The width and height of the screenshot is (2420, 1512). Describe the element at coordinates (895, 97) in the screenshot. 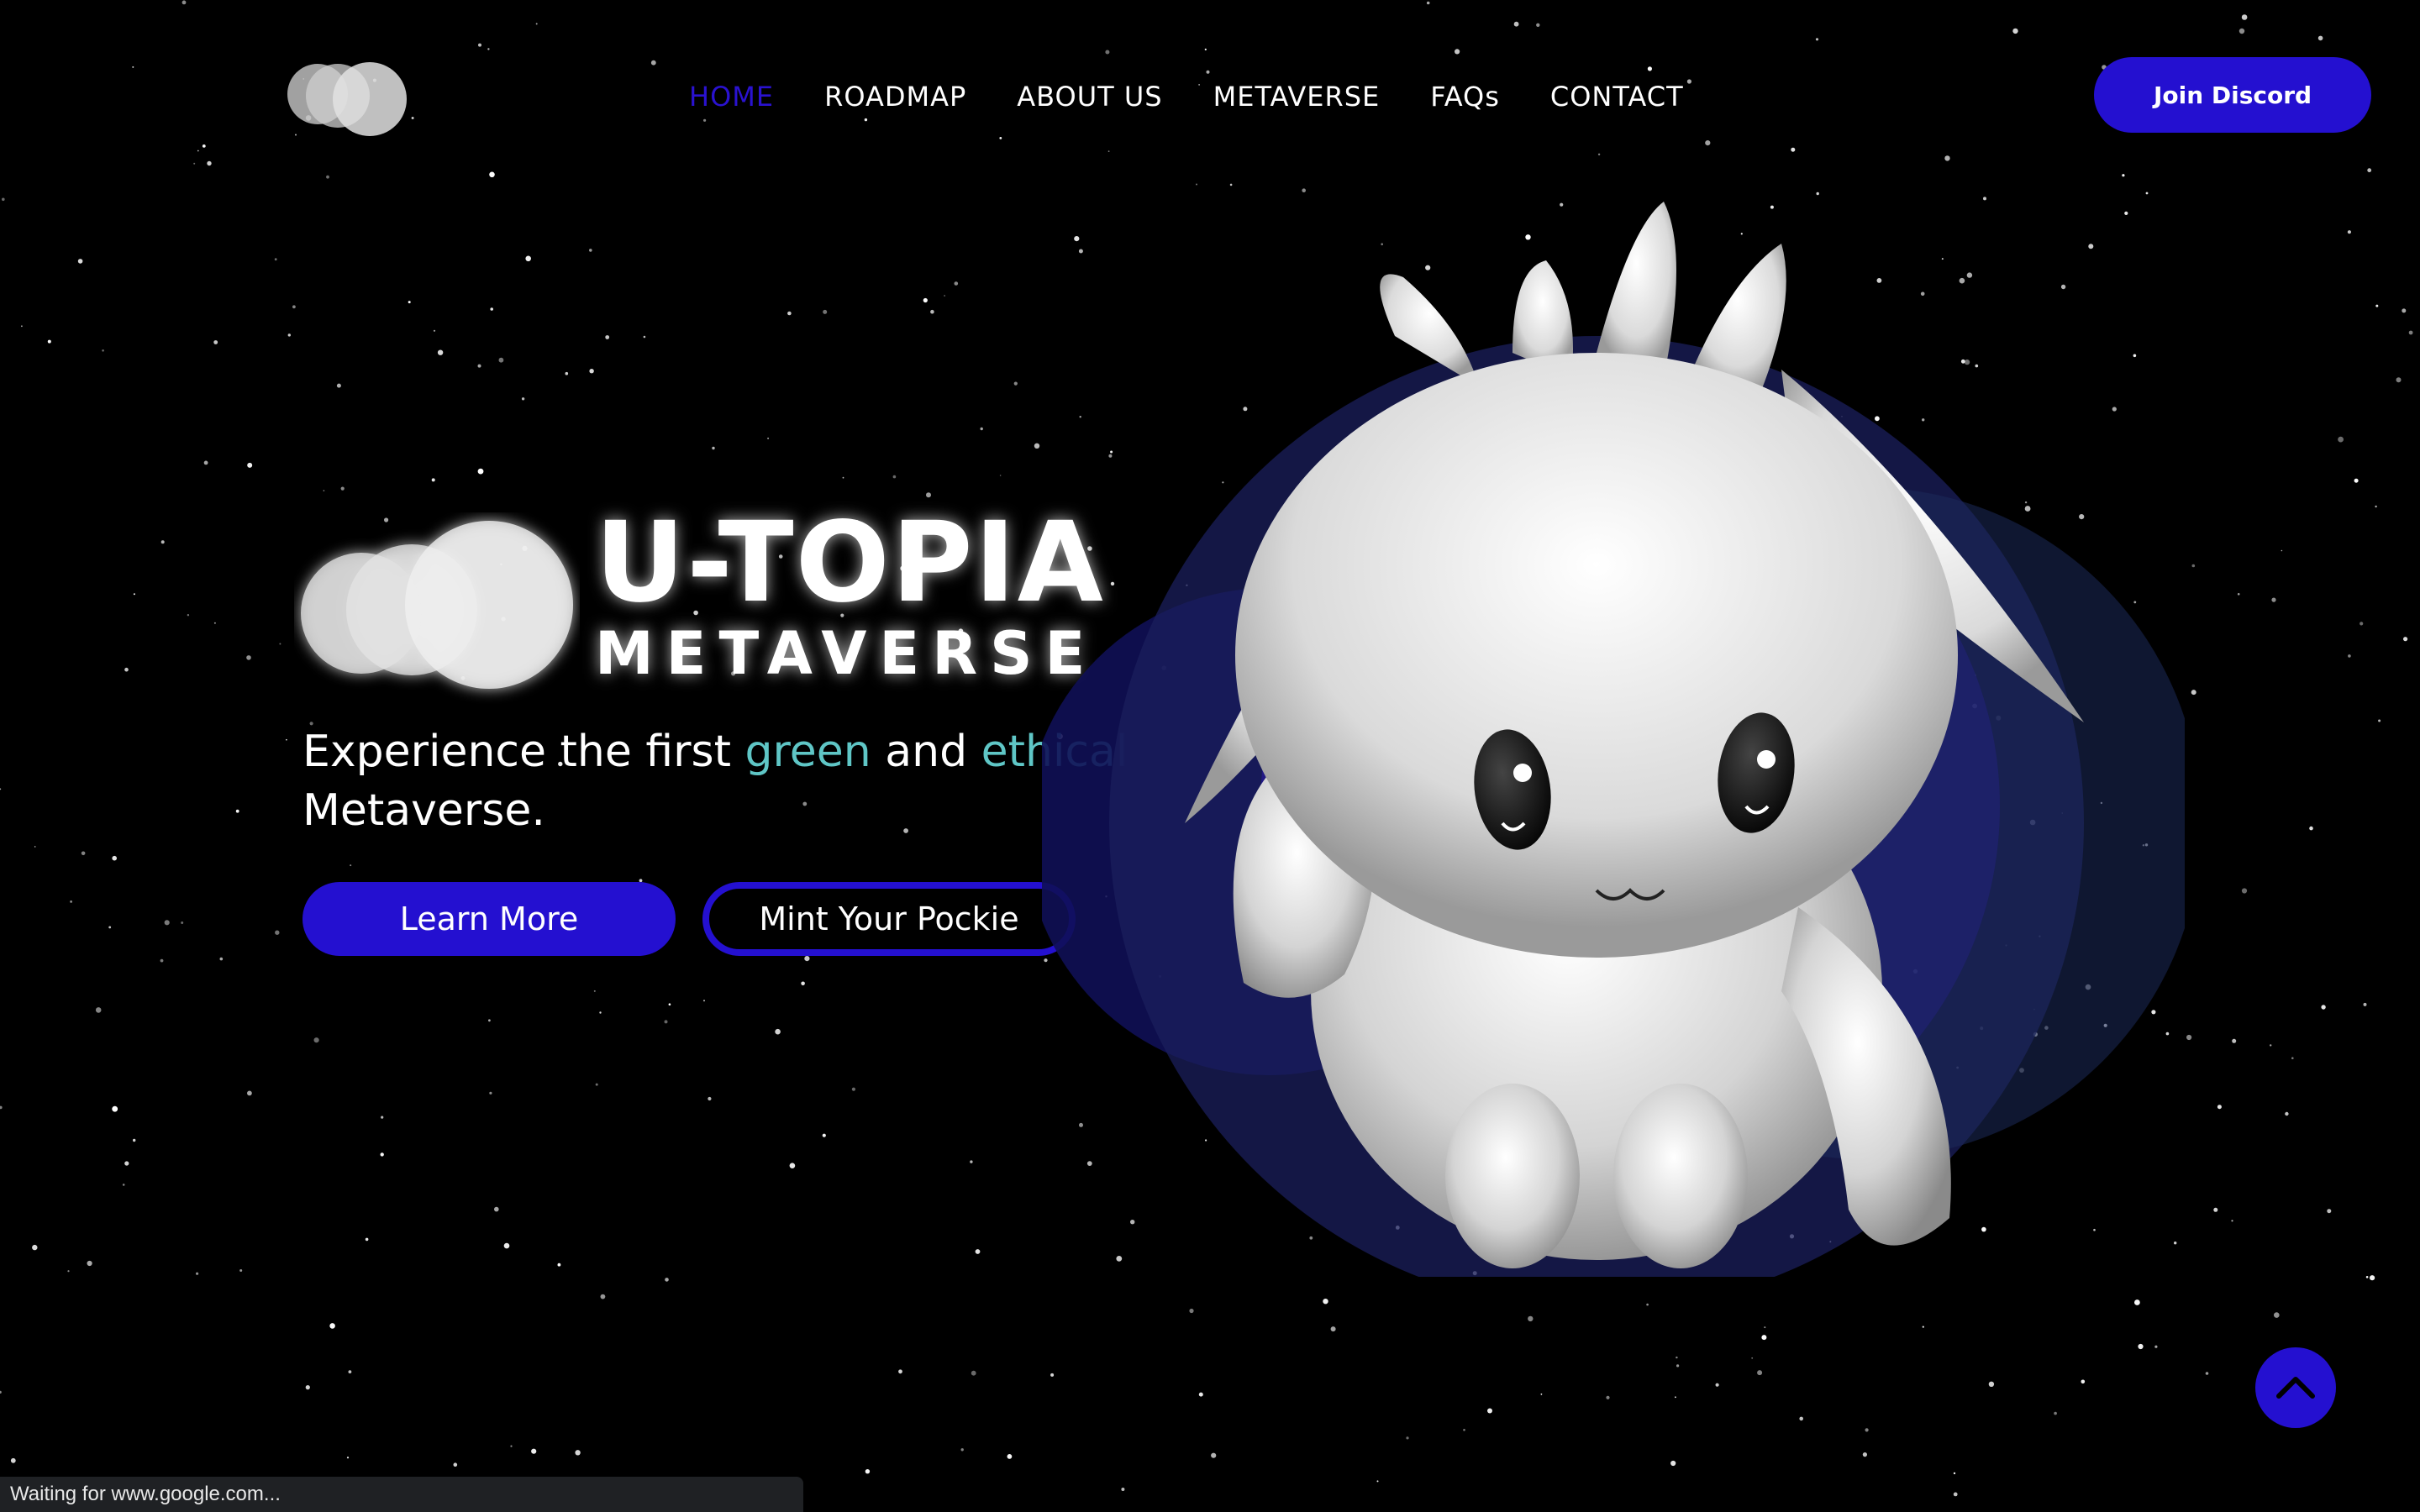

I see `nav-roadmap: ROADMAP` at that location.